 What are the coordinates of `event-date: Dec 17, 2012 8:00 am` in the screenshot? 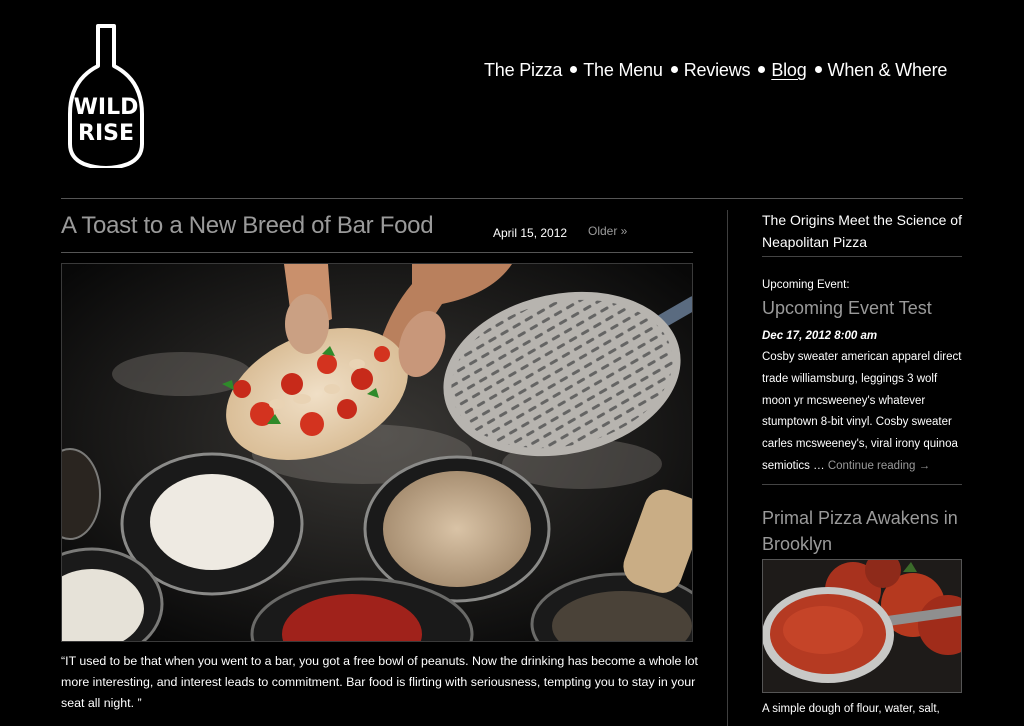 It's located at (820, 336).